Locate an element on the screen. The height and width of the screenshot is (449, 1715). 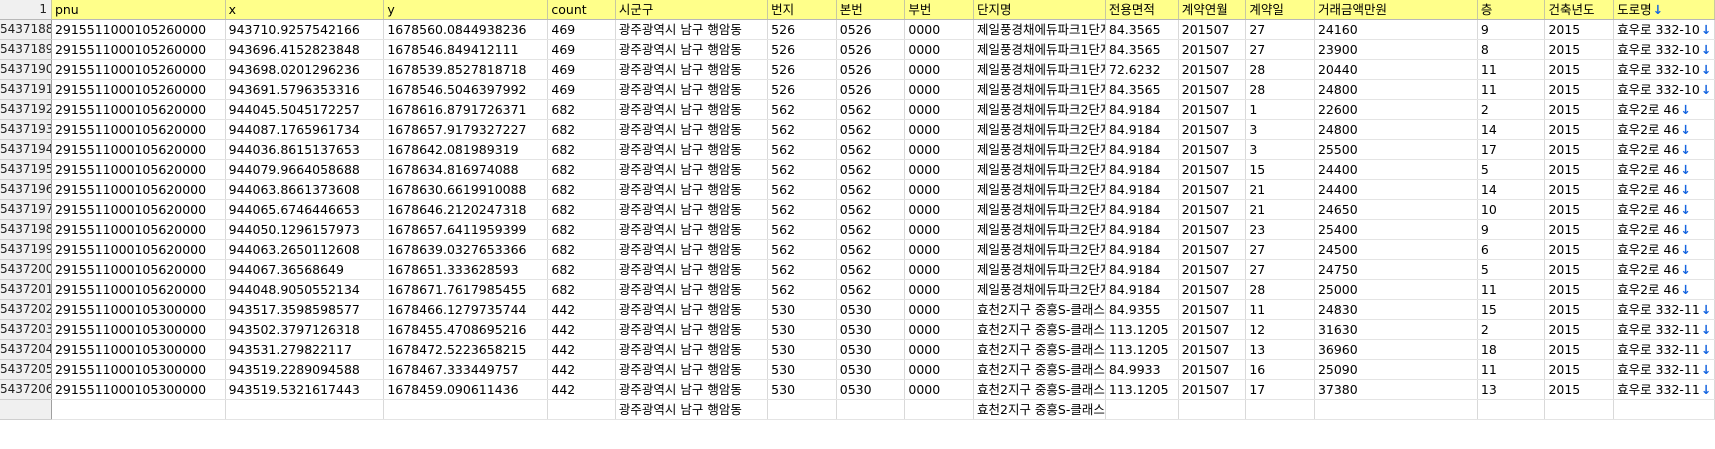
row-header: 5437189 is located at coordinates (26, 50).